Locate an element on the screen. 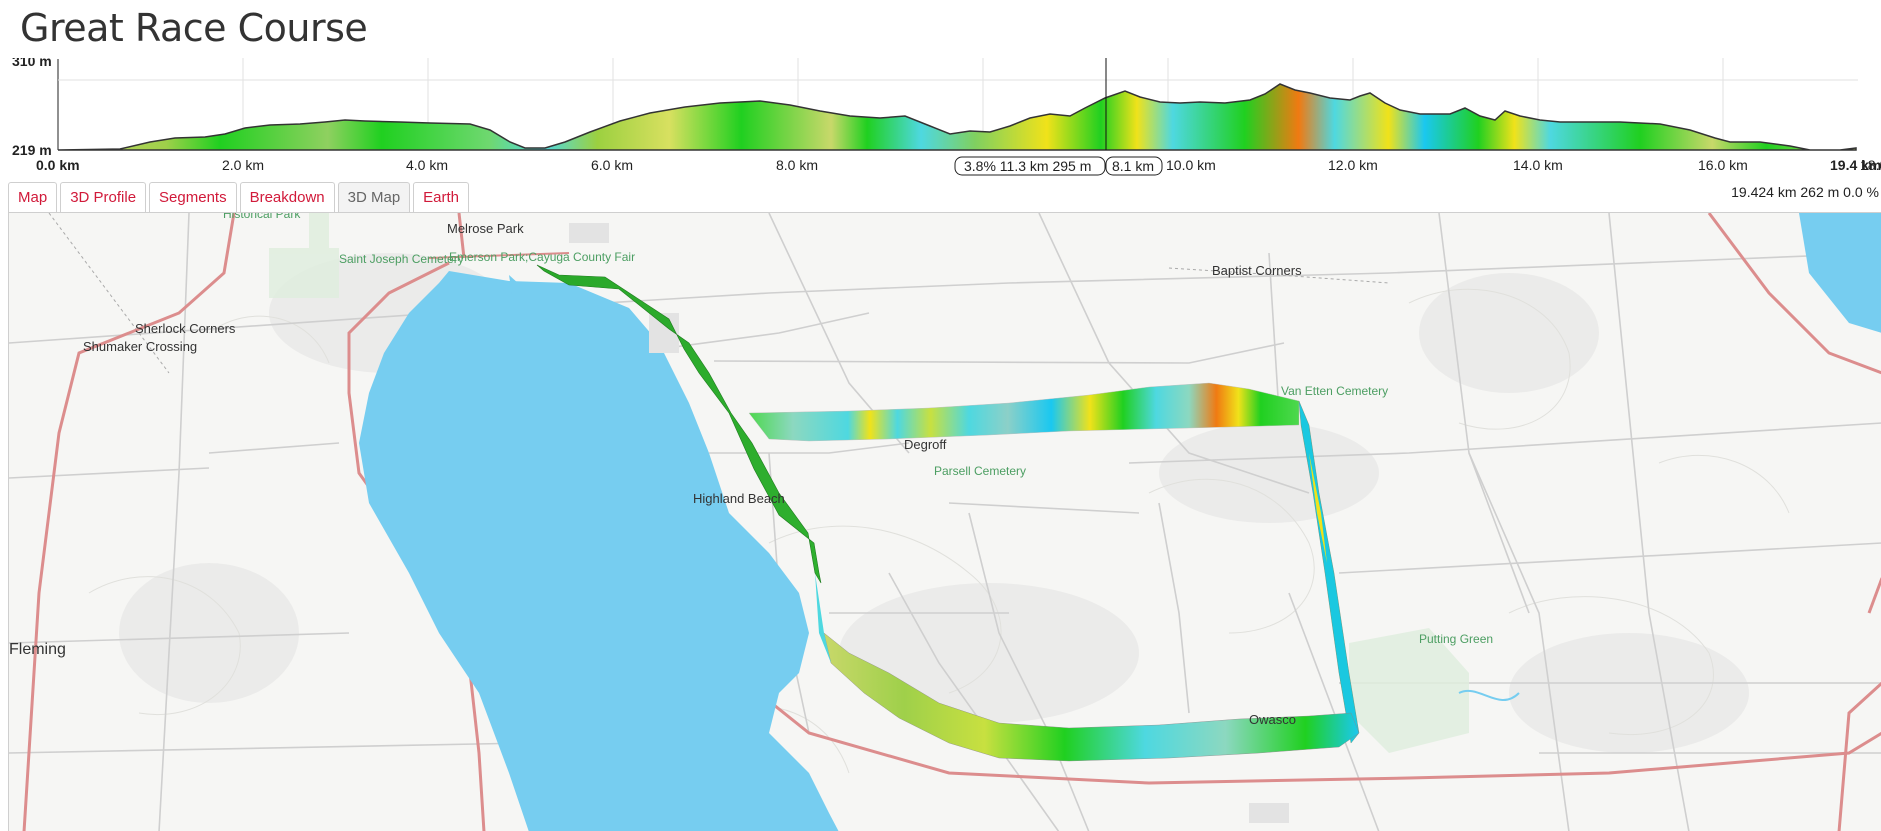  label-baptist-corners: Baptist Corners is located at coordinates (1257, 270).